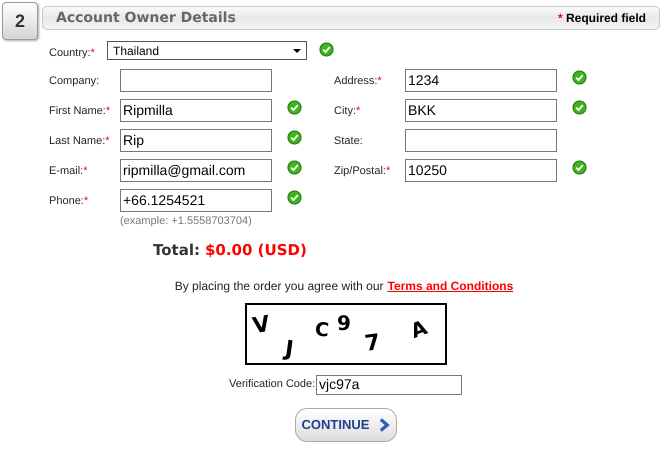 The image size is (668, 456). Describe the element at coordinates (363, 171) in the screenshot. I see `field-label: Zip/Postal:*` at that location.